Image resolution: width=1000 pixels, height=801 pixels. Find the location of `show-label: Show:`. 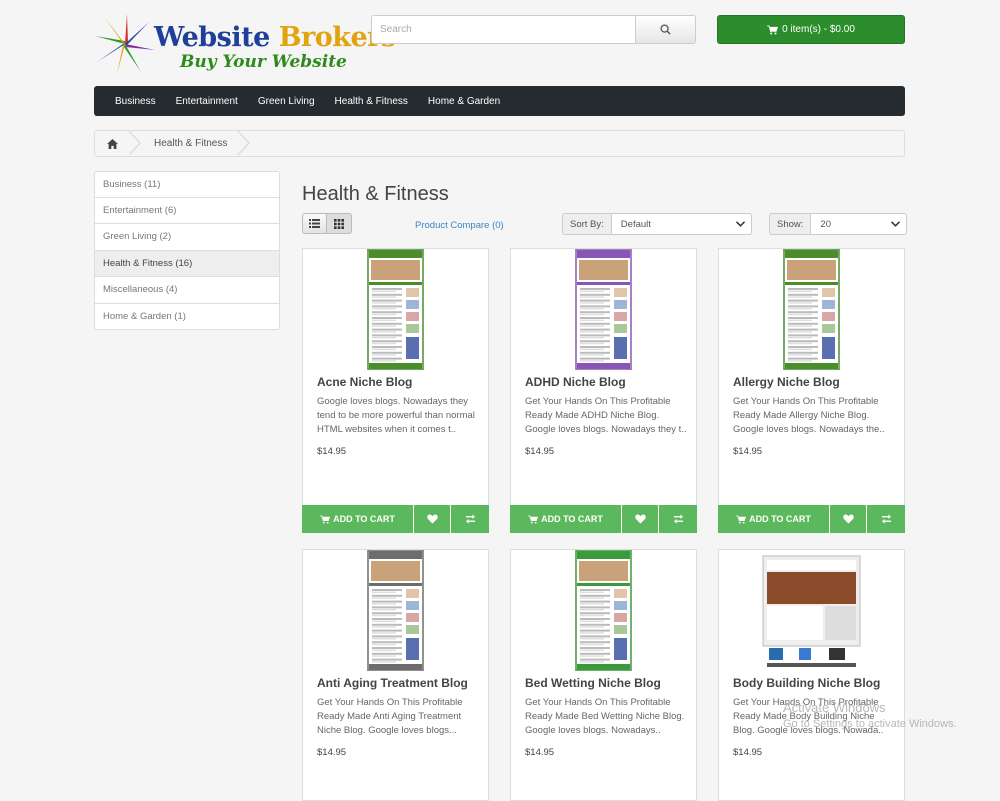

show-label: Show: is located at coordinates (790, 224).